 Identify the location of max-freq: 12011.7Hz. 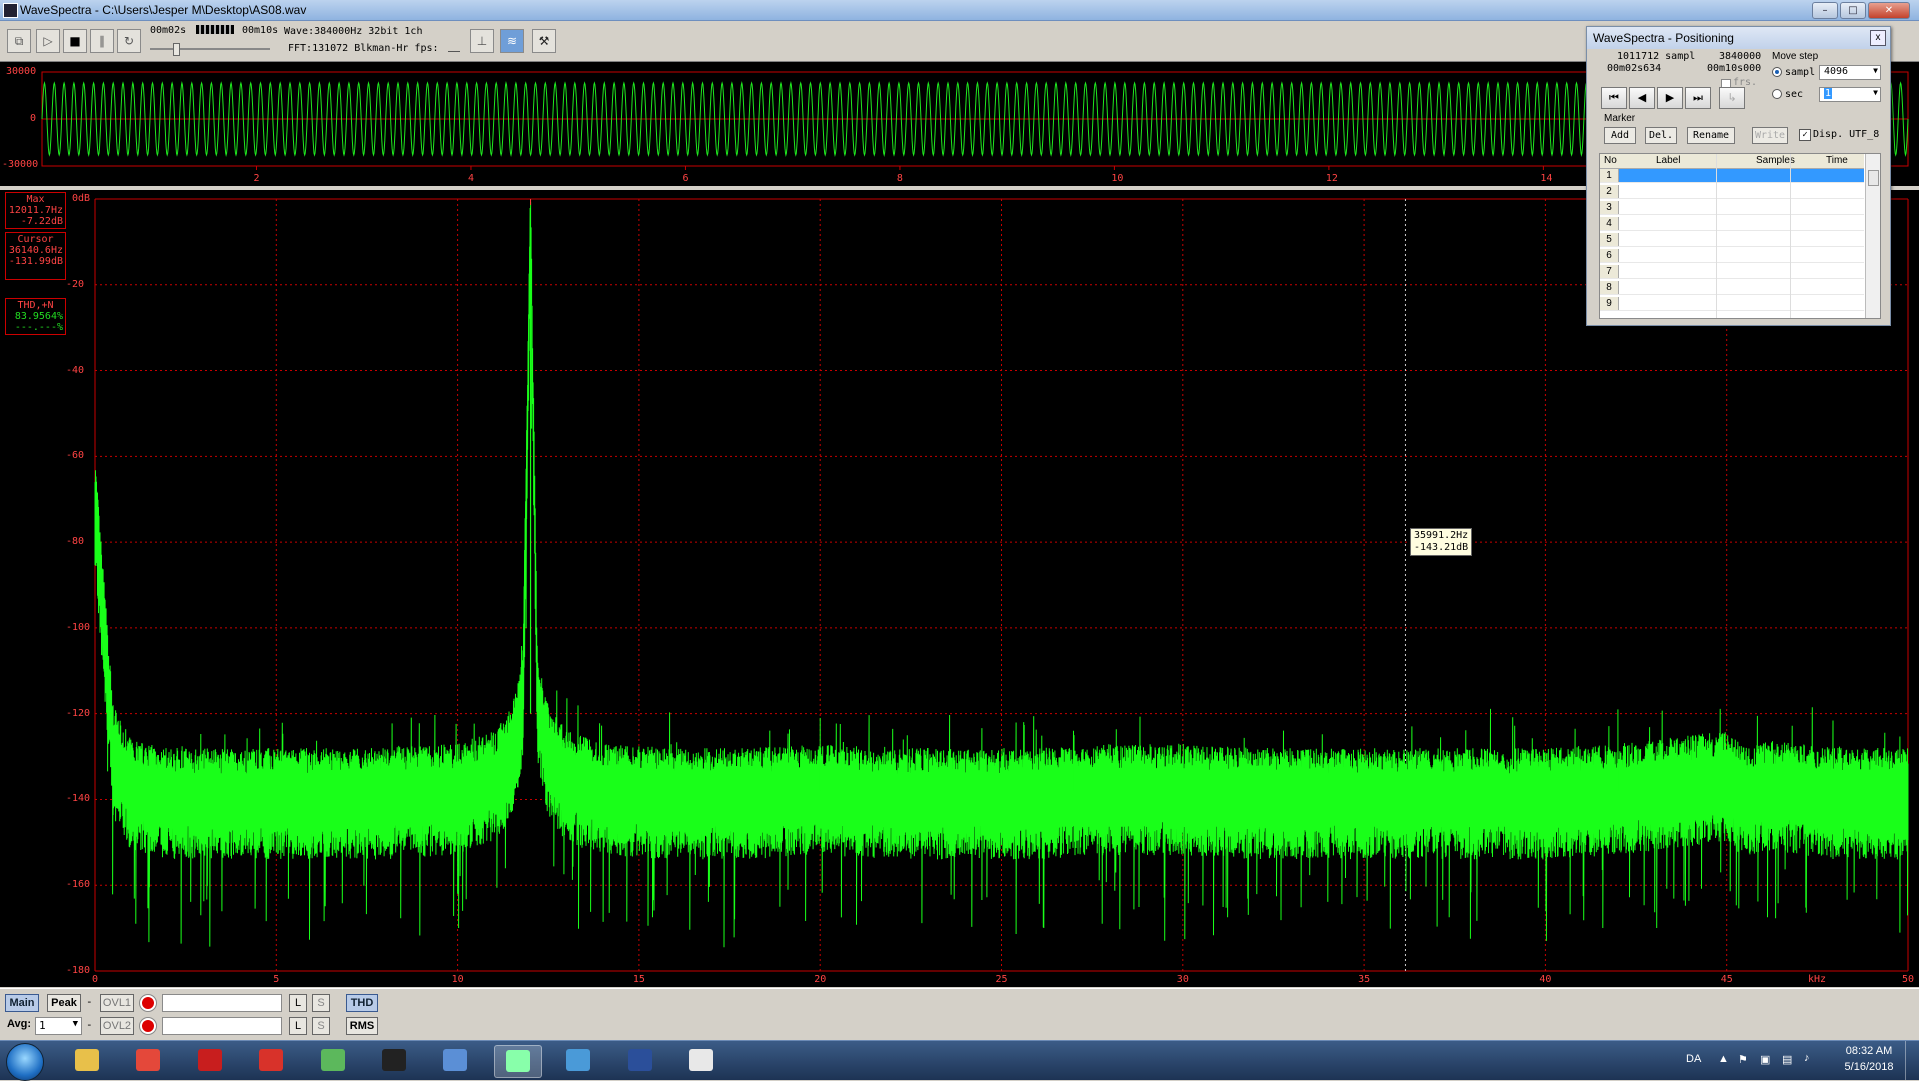
(35, 210).